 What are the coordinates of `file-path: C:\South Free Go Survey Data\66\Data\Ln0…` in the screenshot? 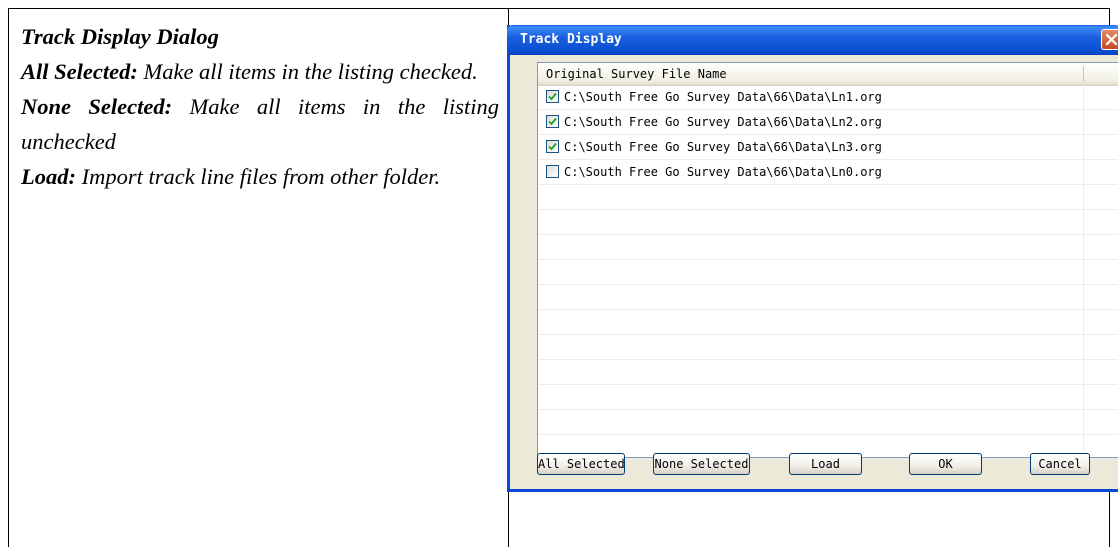 It's located at (723, 172).